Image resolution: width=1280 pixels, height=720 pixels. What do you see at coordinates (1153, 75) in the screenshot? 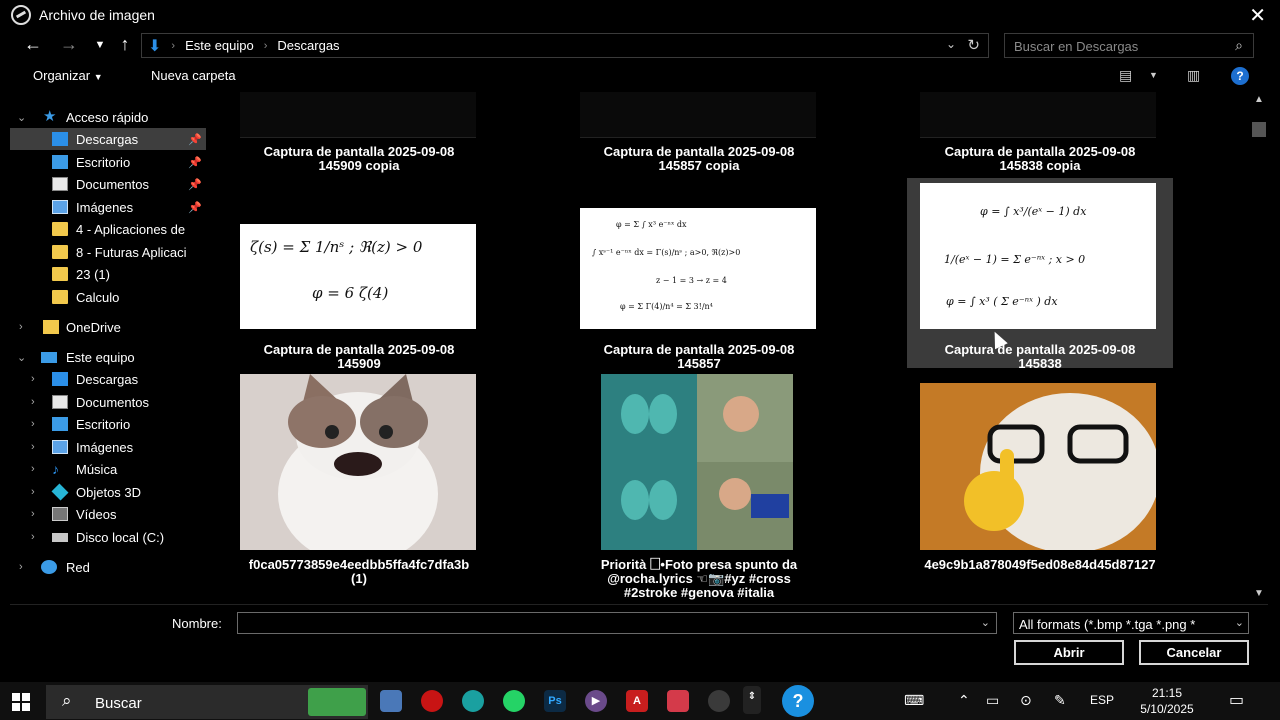
I see `view-chevron-icon: ▼` at bounding box center [1153, 75].